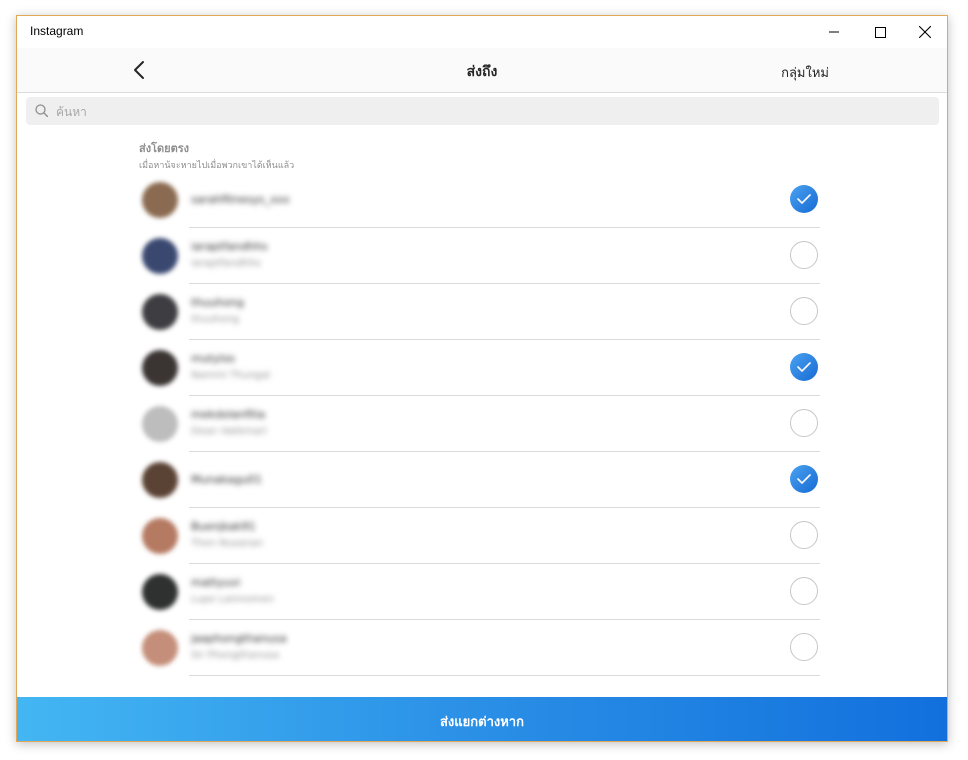  I want to click on contact-row: mutylos Nammi Thungai, so click(479, 368).